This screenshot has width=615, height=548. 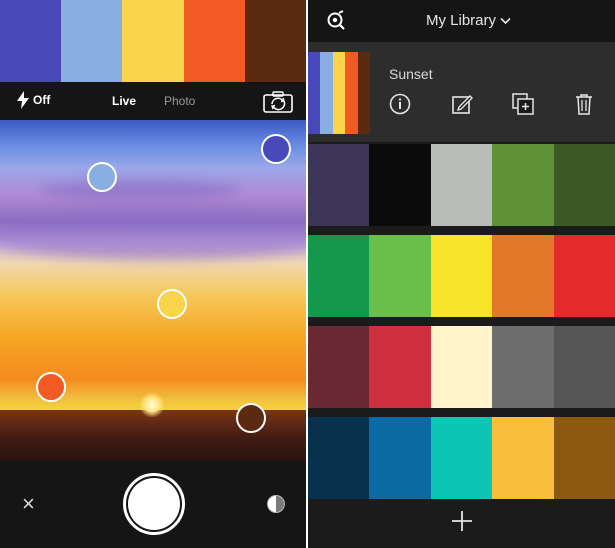 I want to click on library-header: My Library, so click(x=461, y=21).